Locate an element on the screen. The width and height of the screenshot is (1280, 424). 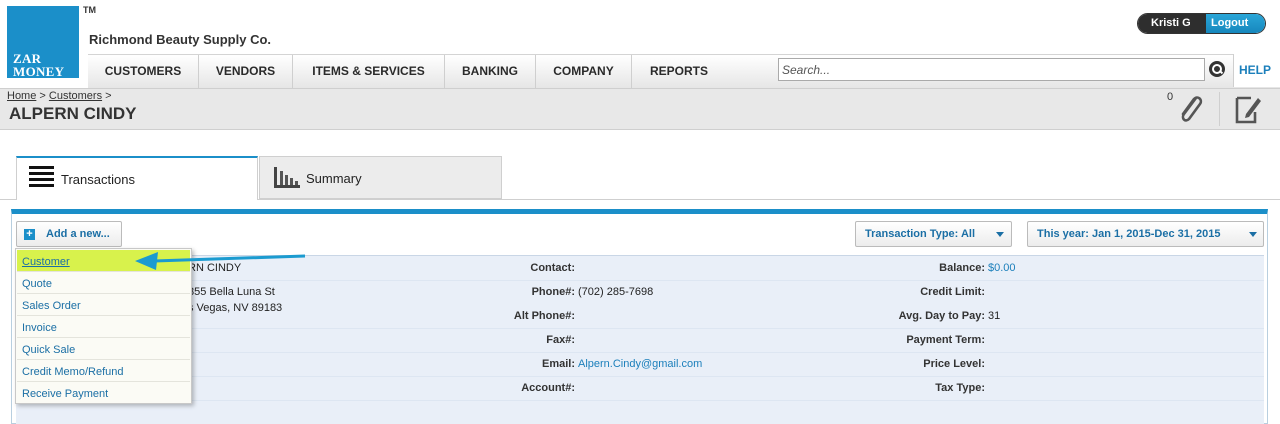
nav-items-services: ITEMS & SERVICES is located at coordinates (369, 71).